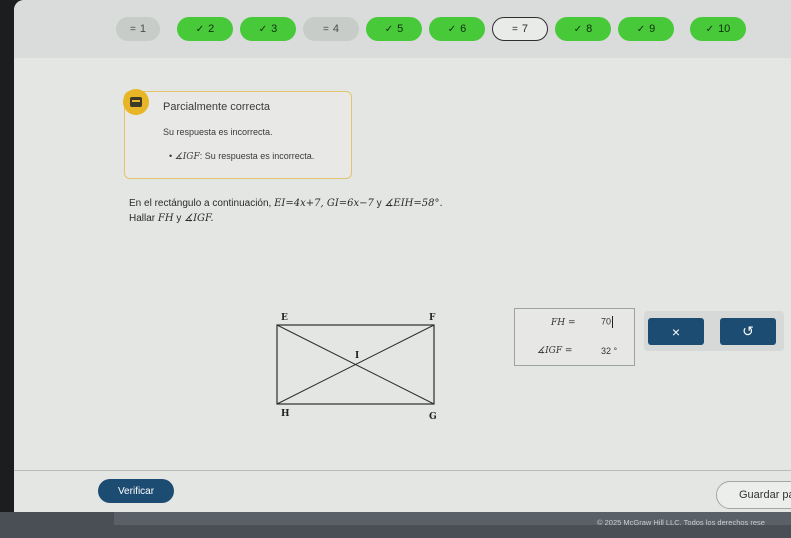 The image size is (791, 538). Describe the element at coordinates (187, 157) in the screenshot. I see `feedback-bullet-math: ∡IGF` at that location.